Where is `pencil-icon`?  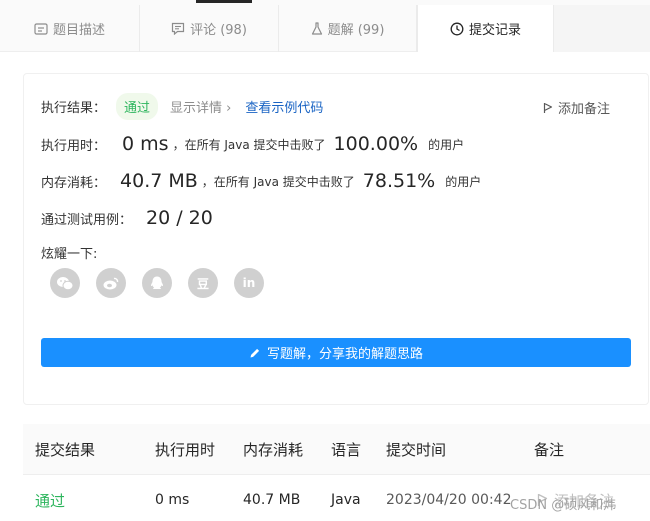
pencil-icon is located at coordinates (255, 353).